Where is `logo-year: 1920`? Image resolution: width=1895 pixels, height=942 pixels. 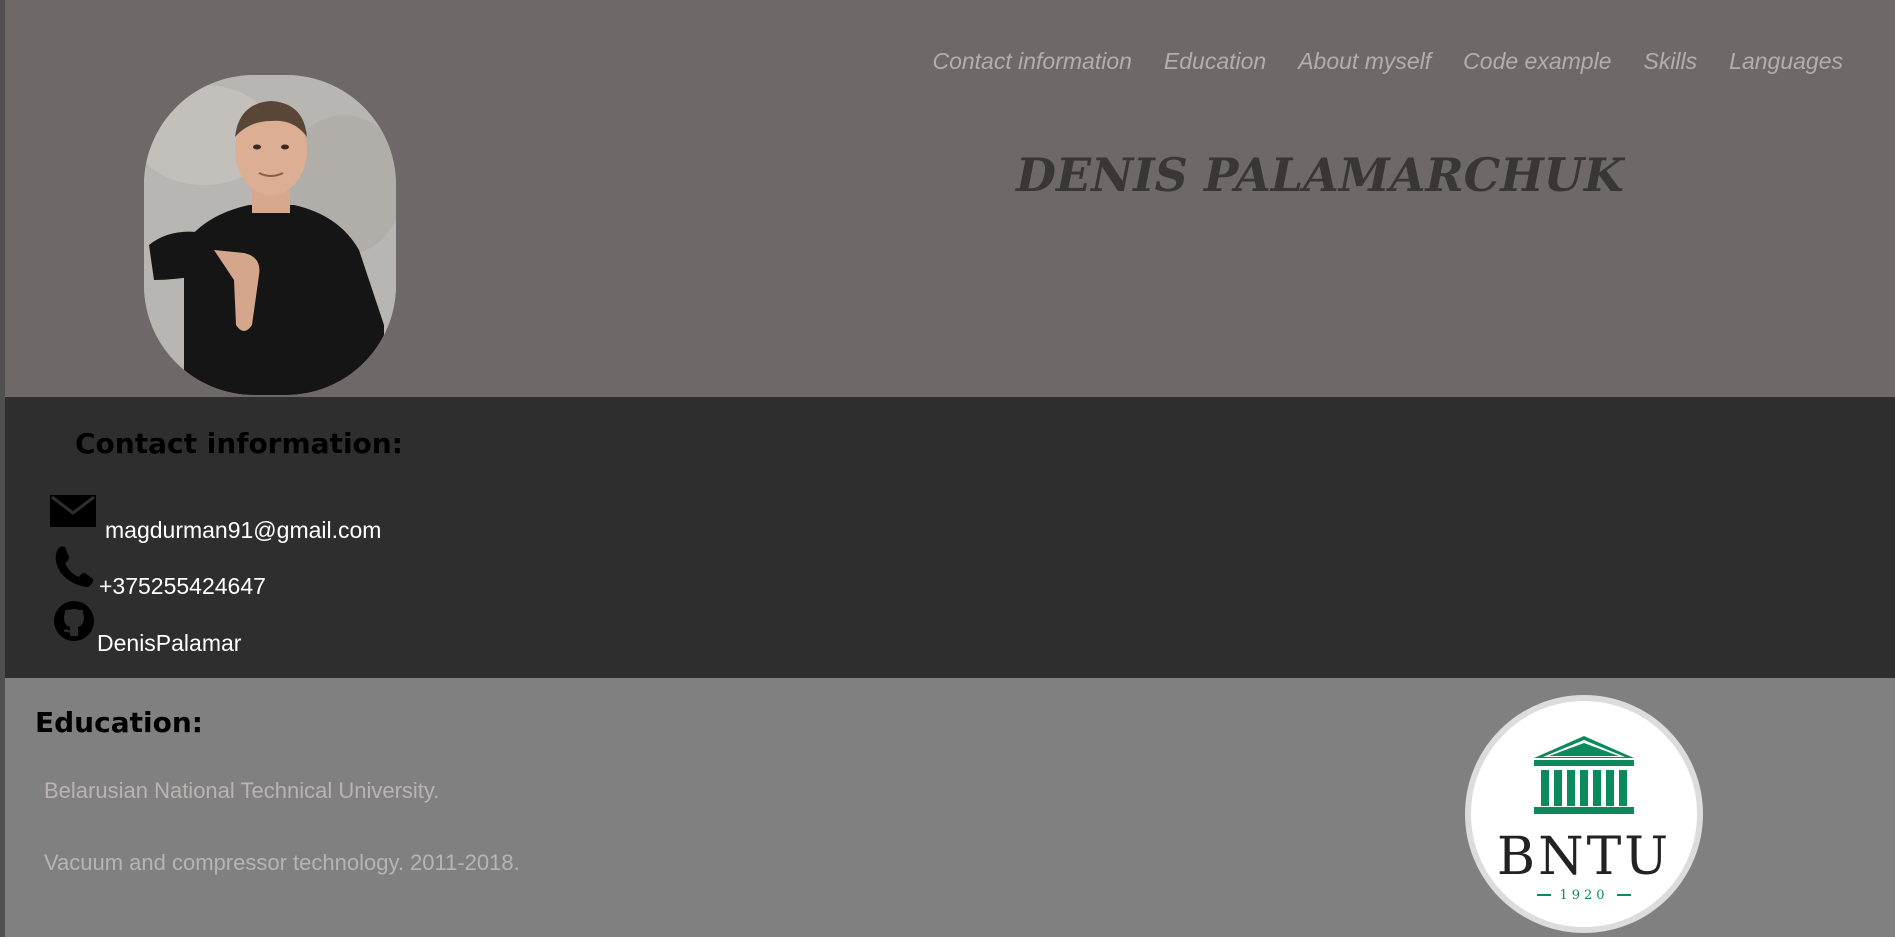 logo-year: 1920 is located at coordinates (1584, 895).